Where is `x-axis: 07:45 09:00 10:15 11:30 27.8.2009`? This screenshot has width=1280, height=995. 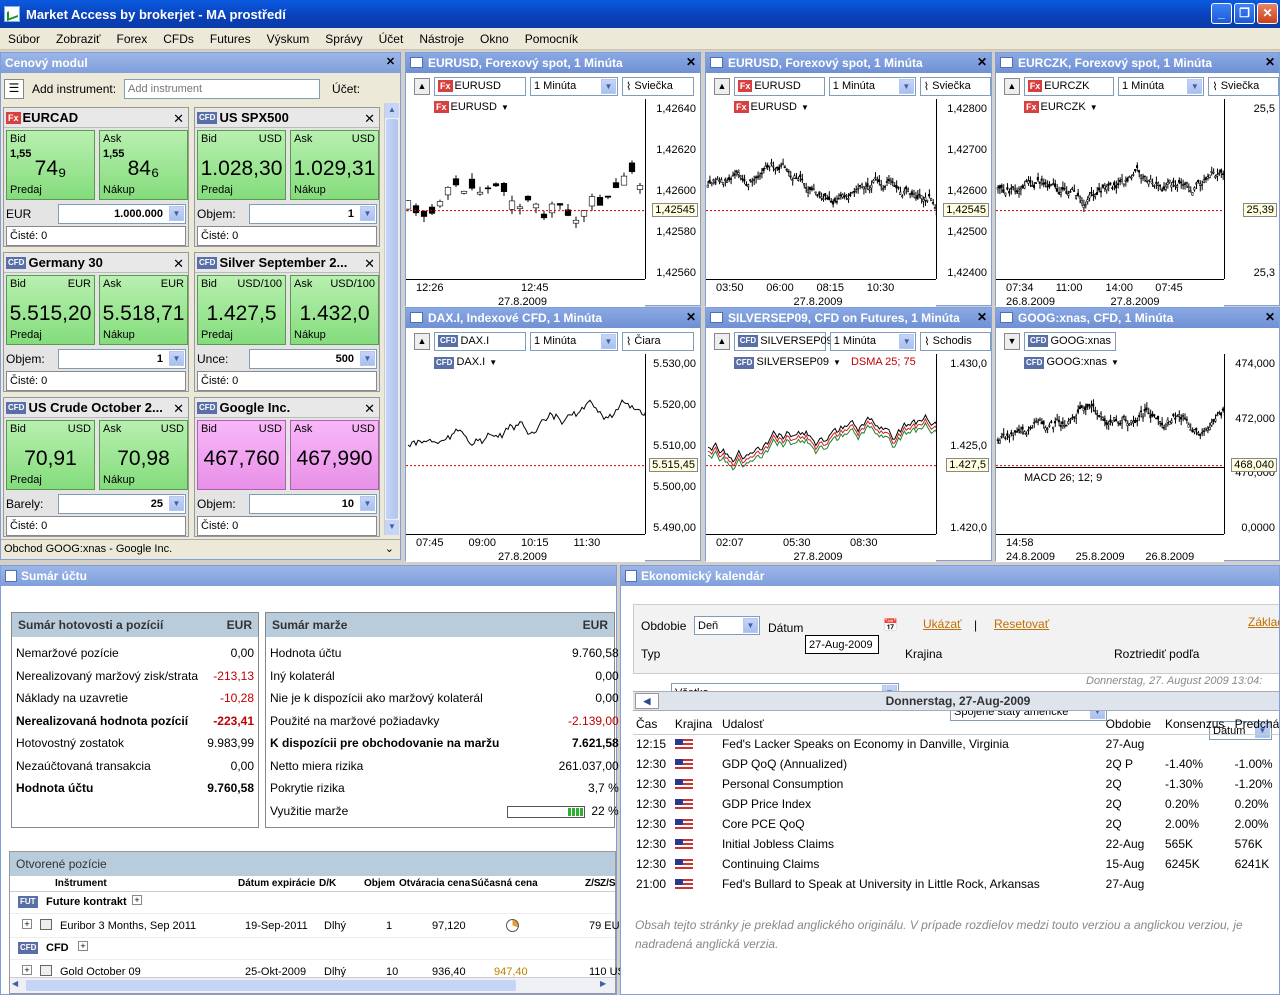
x-axis: 07:45 09:00 10:15 11:30 27.8.2009 is located at coordinates (525, 548).